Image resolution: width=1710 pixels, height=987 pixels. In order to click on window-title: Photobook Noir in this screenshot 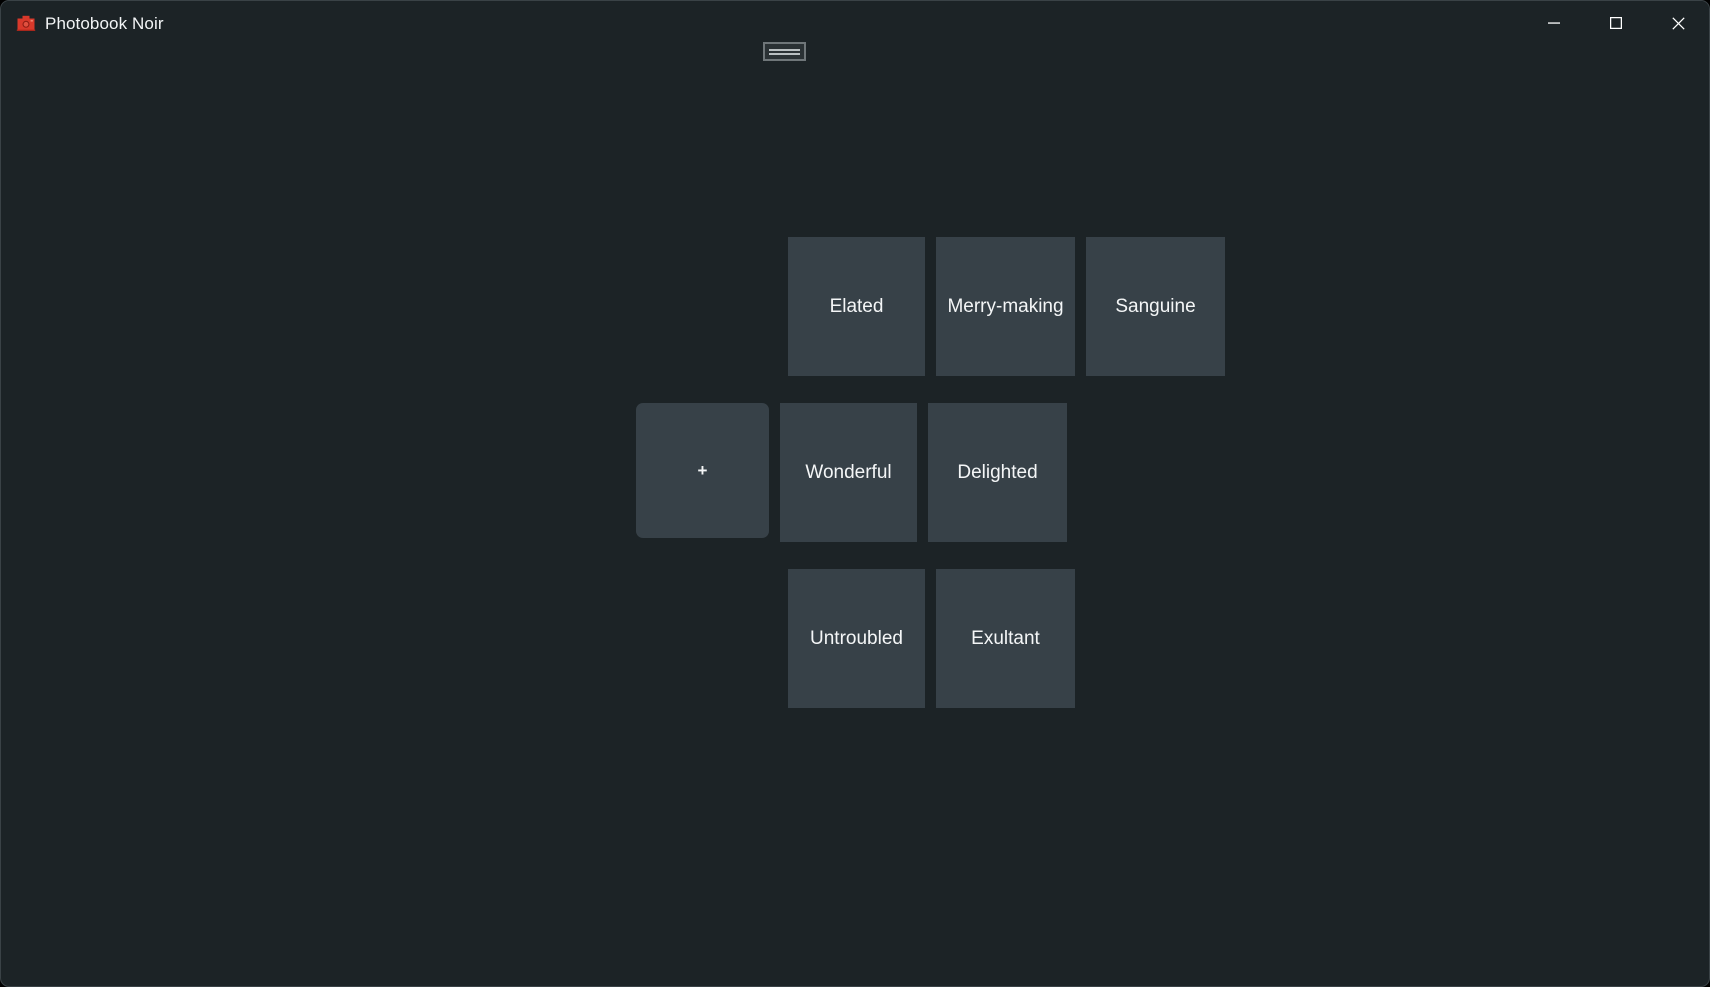, I will do `click(104, 23)`.